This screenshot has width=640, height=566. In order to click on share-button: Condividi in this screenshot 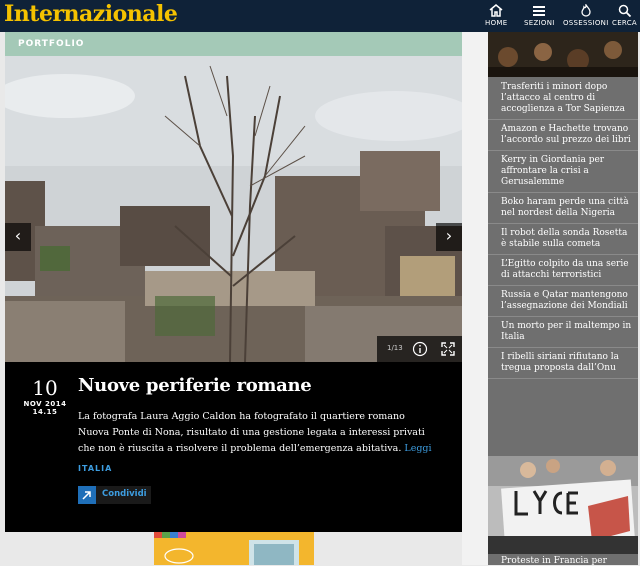, I will do `click(114, 495)`.